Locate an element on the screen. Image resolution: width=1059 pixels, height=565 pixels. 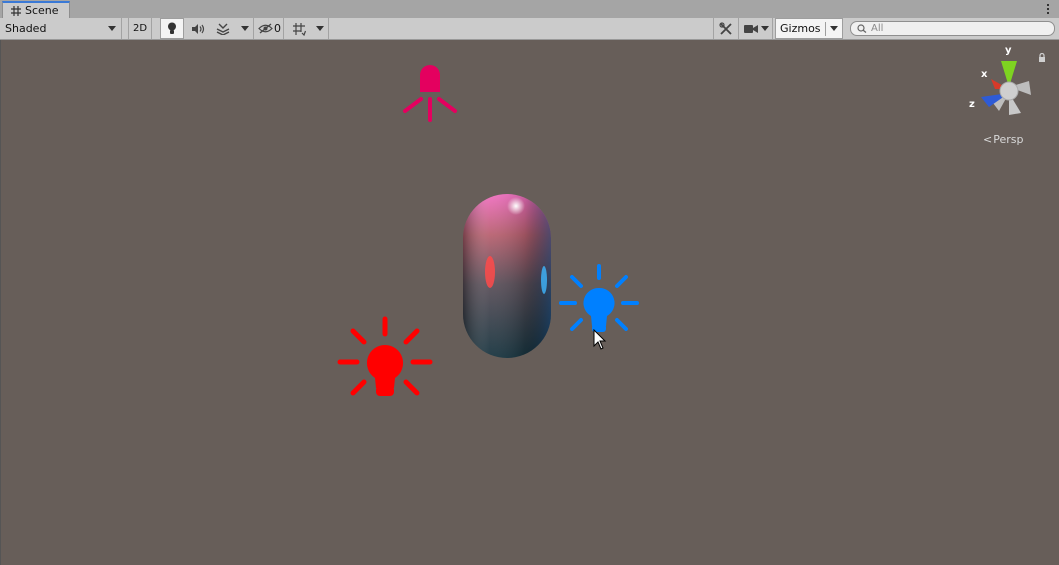
scene-tools-button is located at coordinates (726, 28).